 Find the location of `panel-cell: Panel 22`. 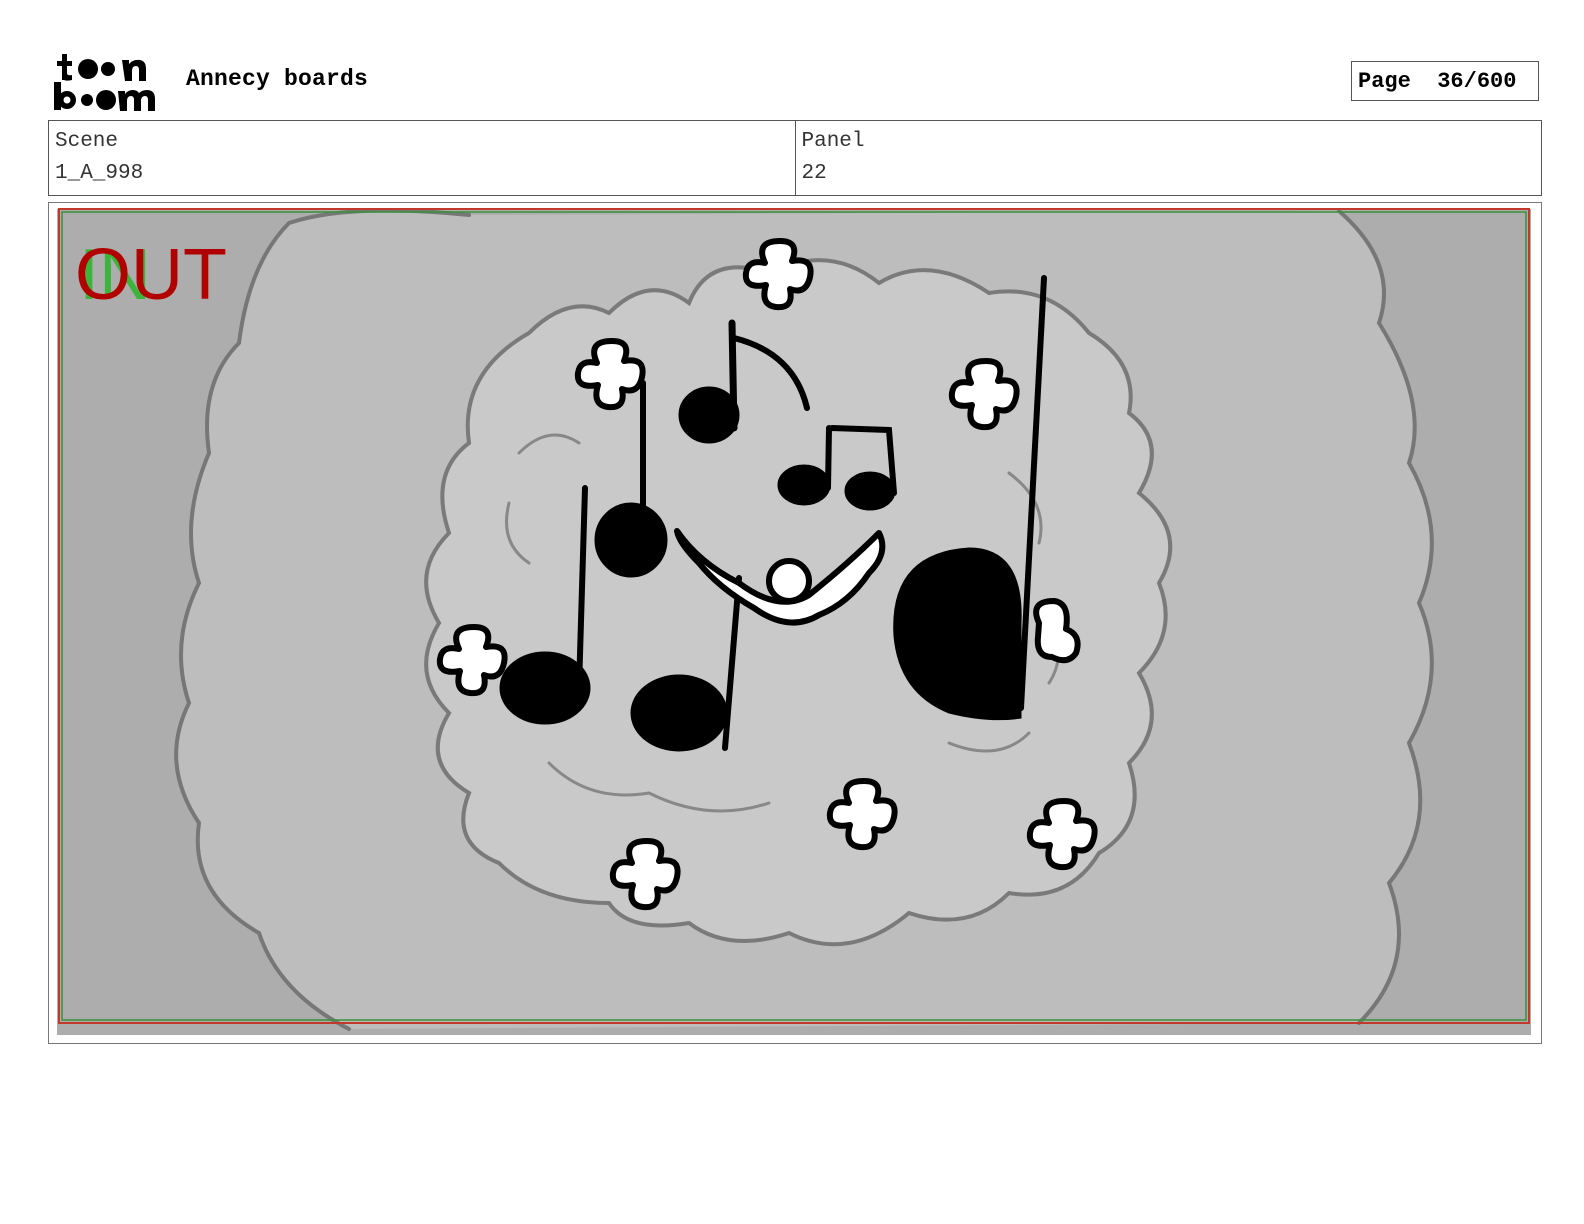

panel-cell: Panel 22 is located at coordinates (1168, 158).